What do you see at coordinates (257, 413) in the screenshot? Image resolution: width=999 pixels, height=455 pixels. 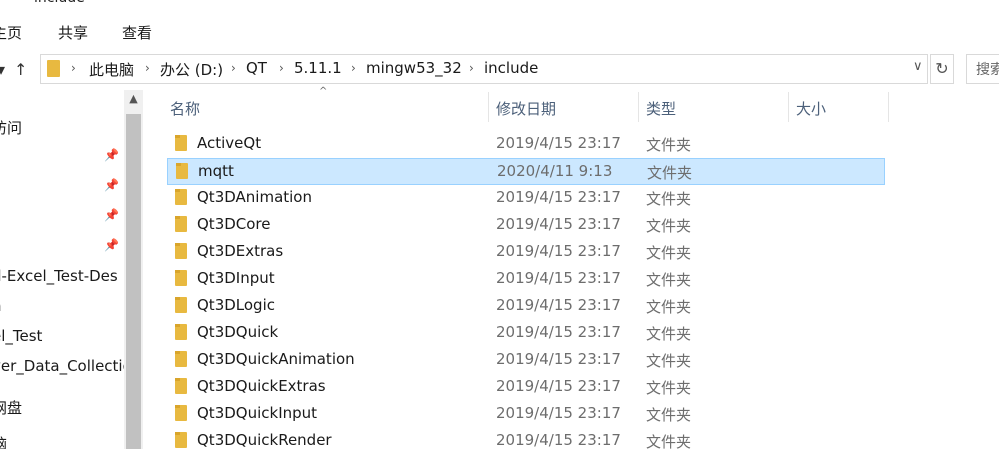 I see `file-name: Qt3DQuickInput` at bounding box center [257, 413].